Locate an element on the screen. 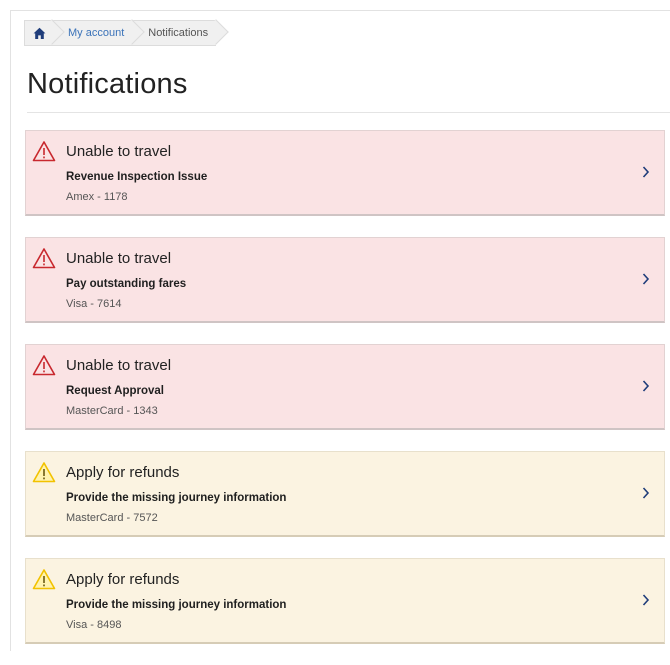  notification-subtitle: Request Approval is located at coordinates (115, 391).